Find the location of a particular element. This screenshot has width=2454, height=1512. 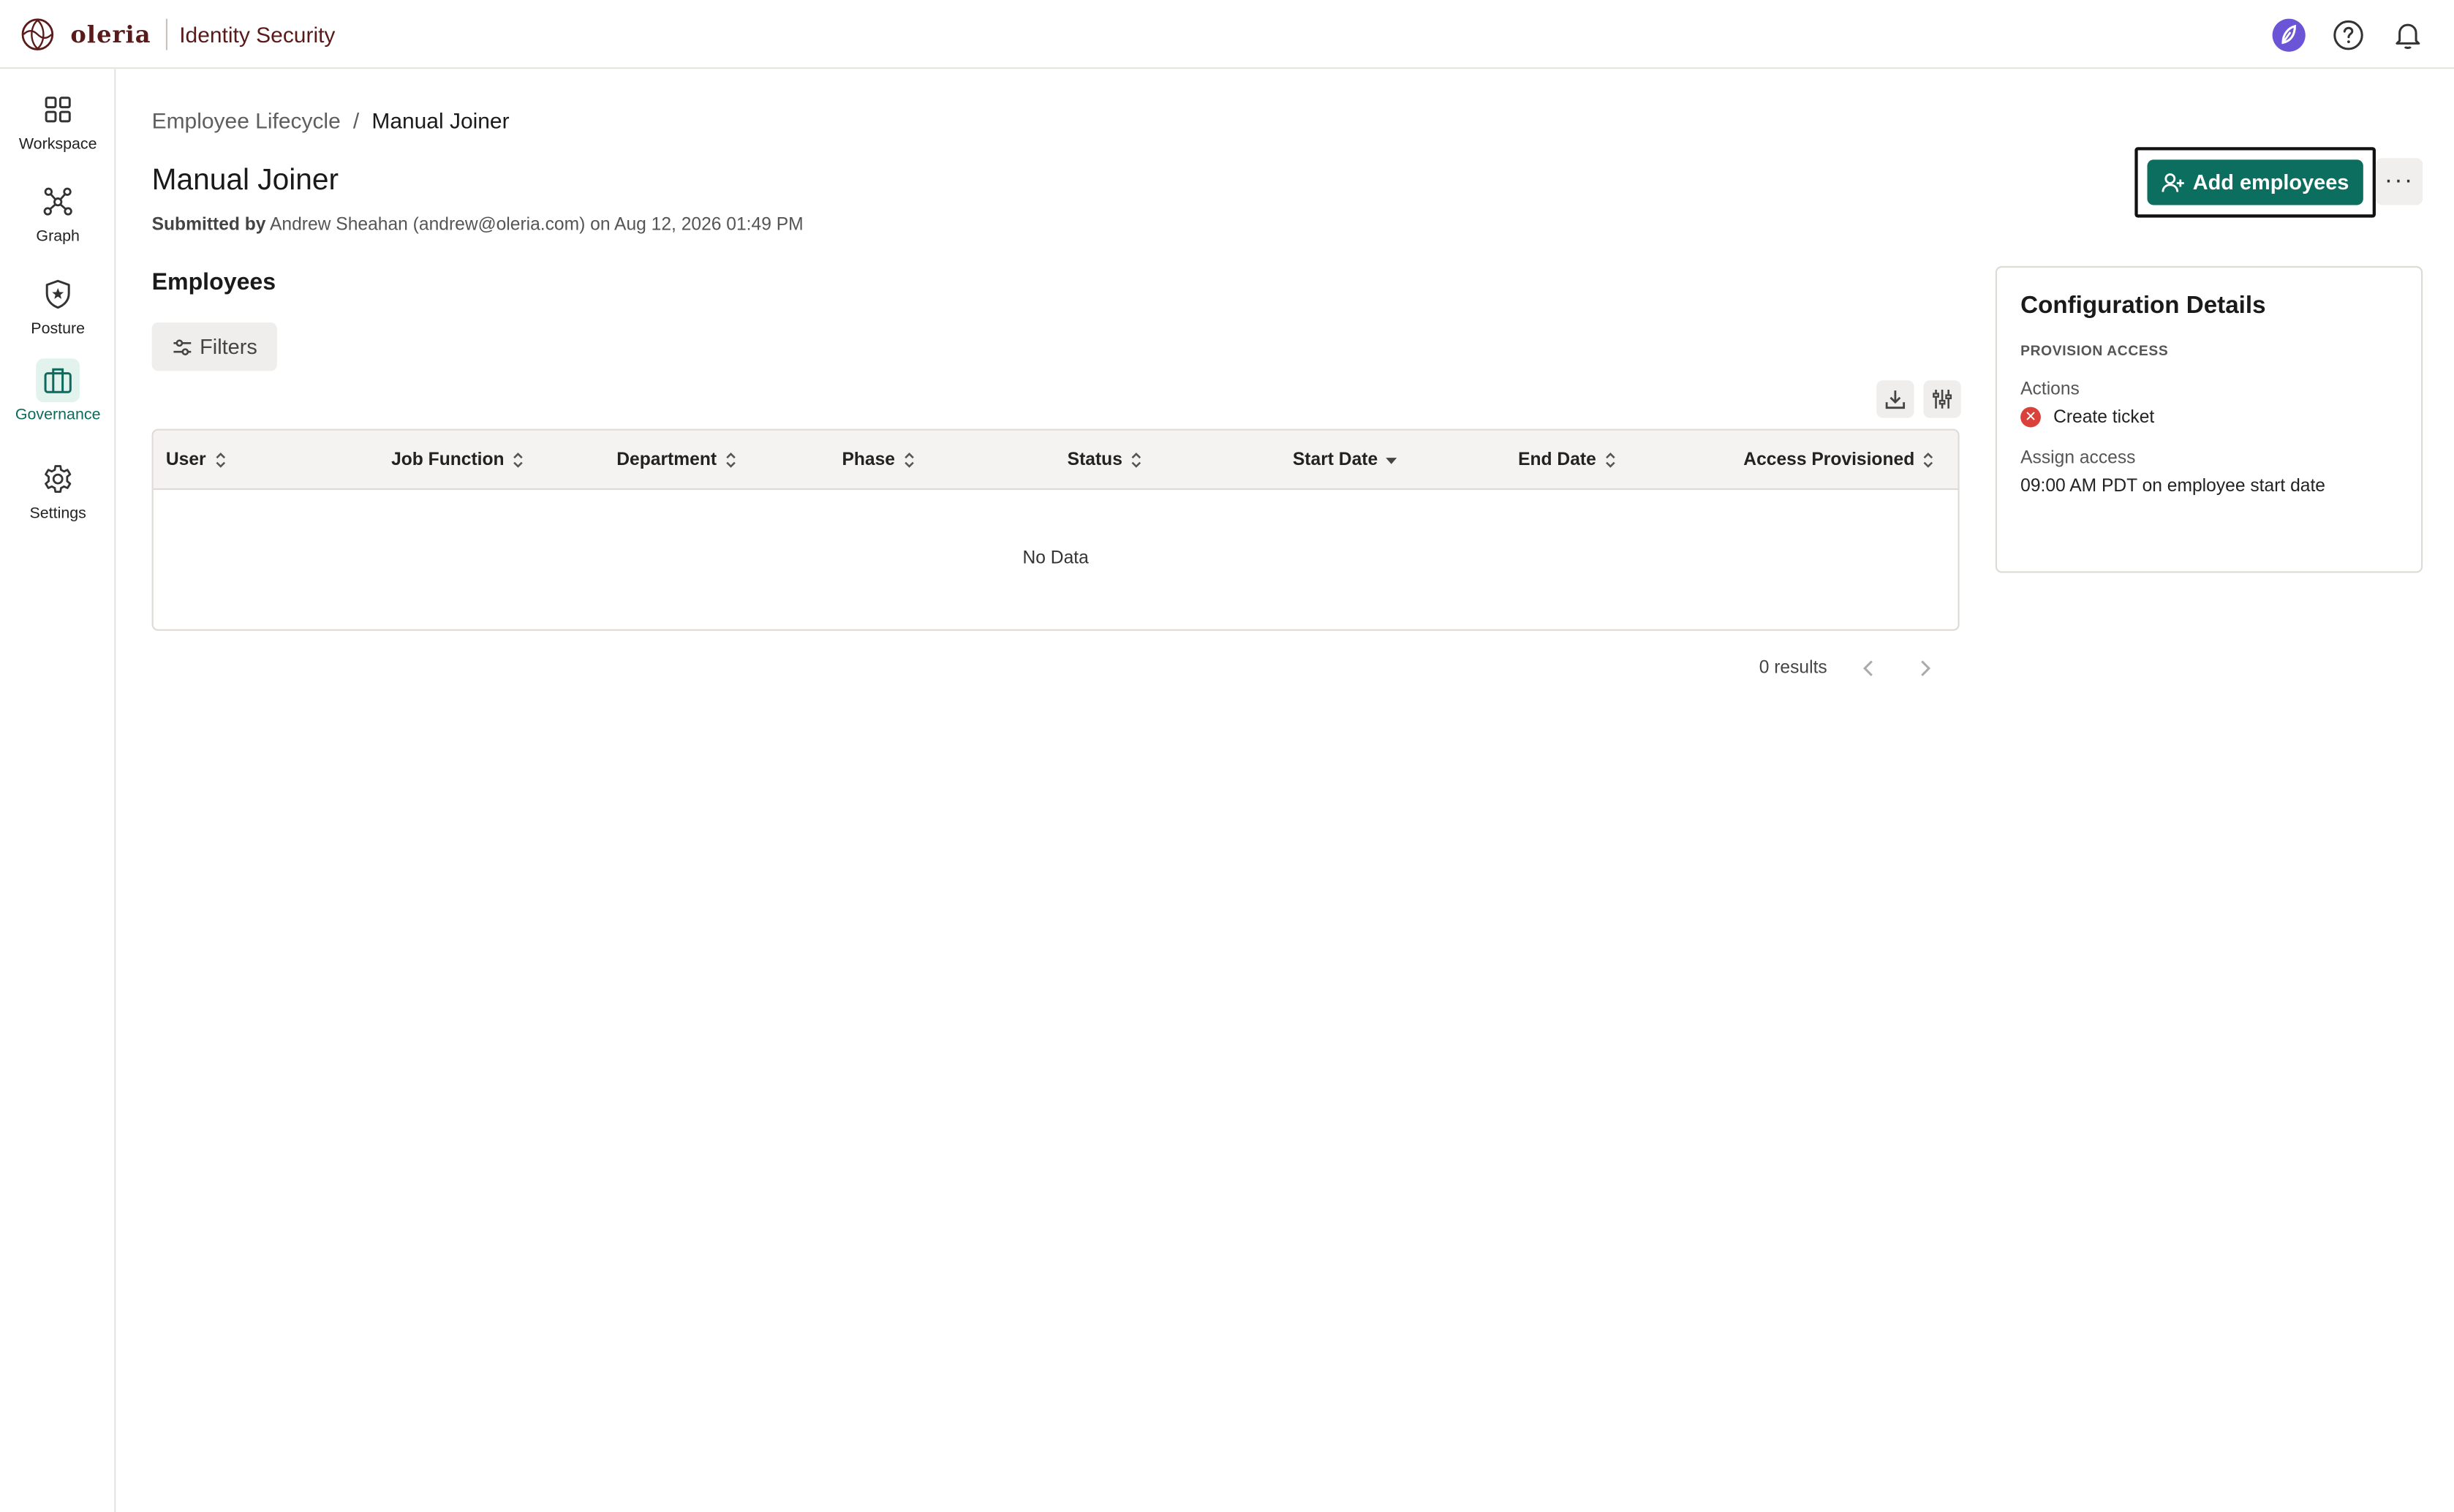

notifications-button is located at coordinates (2406, 34).